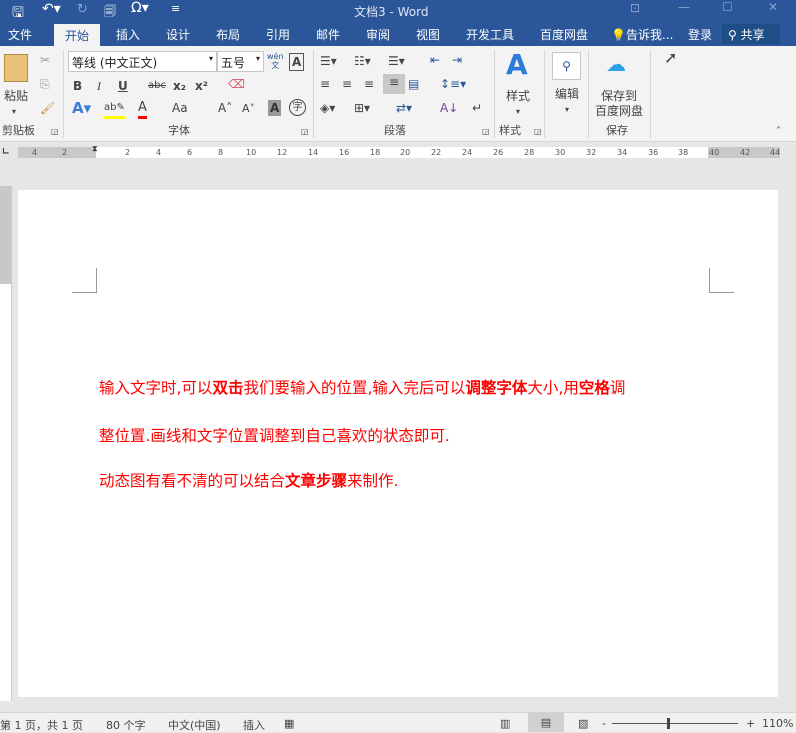  What do you see at coordinates (180, 108) in the screenshot?
I see `change-case-button: Aa` at bounding box center [180, 108].